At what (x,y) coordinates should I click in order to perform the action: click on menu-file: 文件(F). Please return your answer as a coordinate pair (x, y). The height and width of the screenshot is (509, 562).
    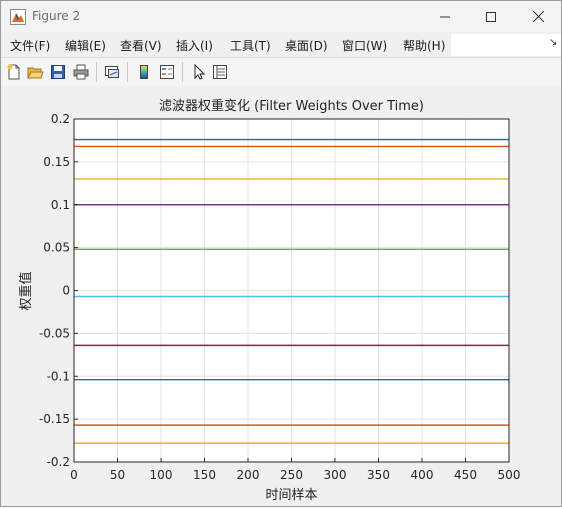
    Looking at the image, I should click on (30, 45).